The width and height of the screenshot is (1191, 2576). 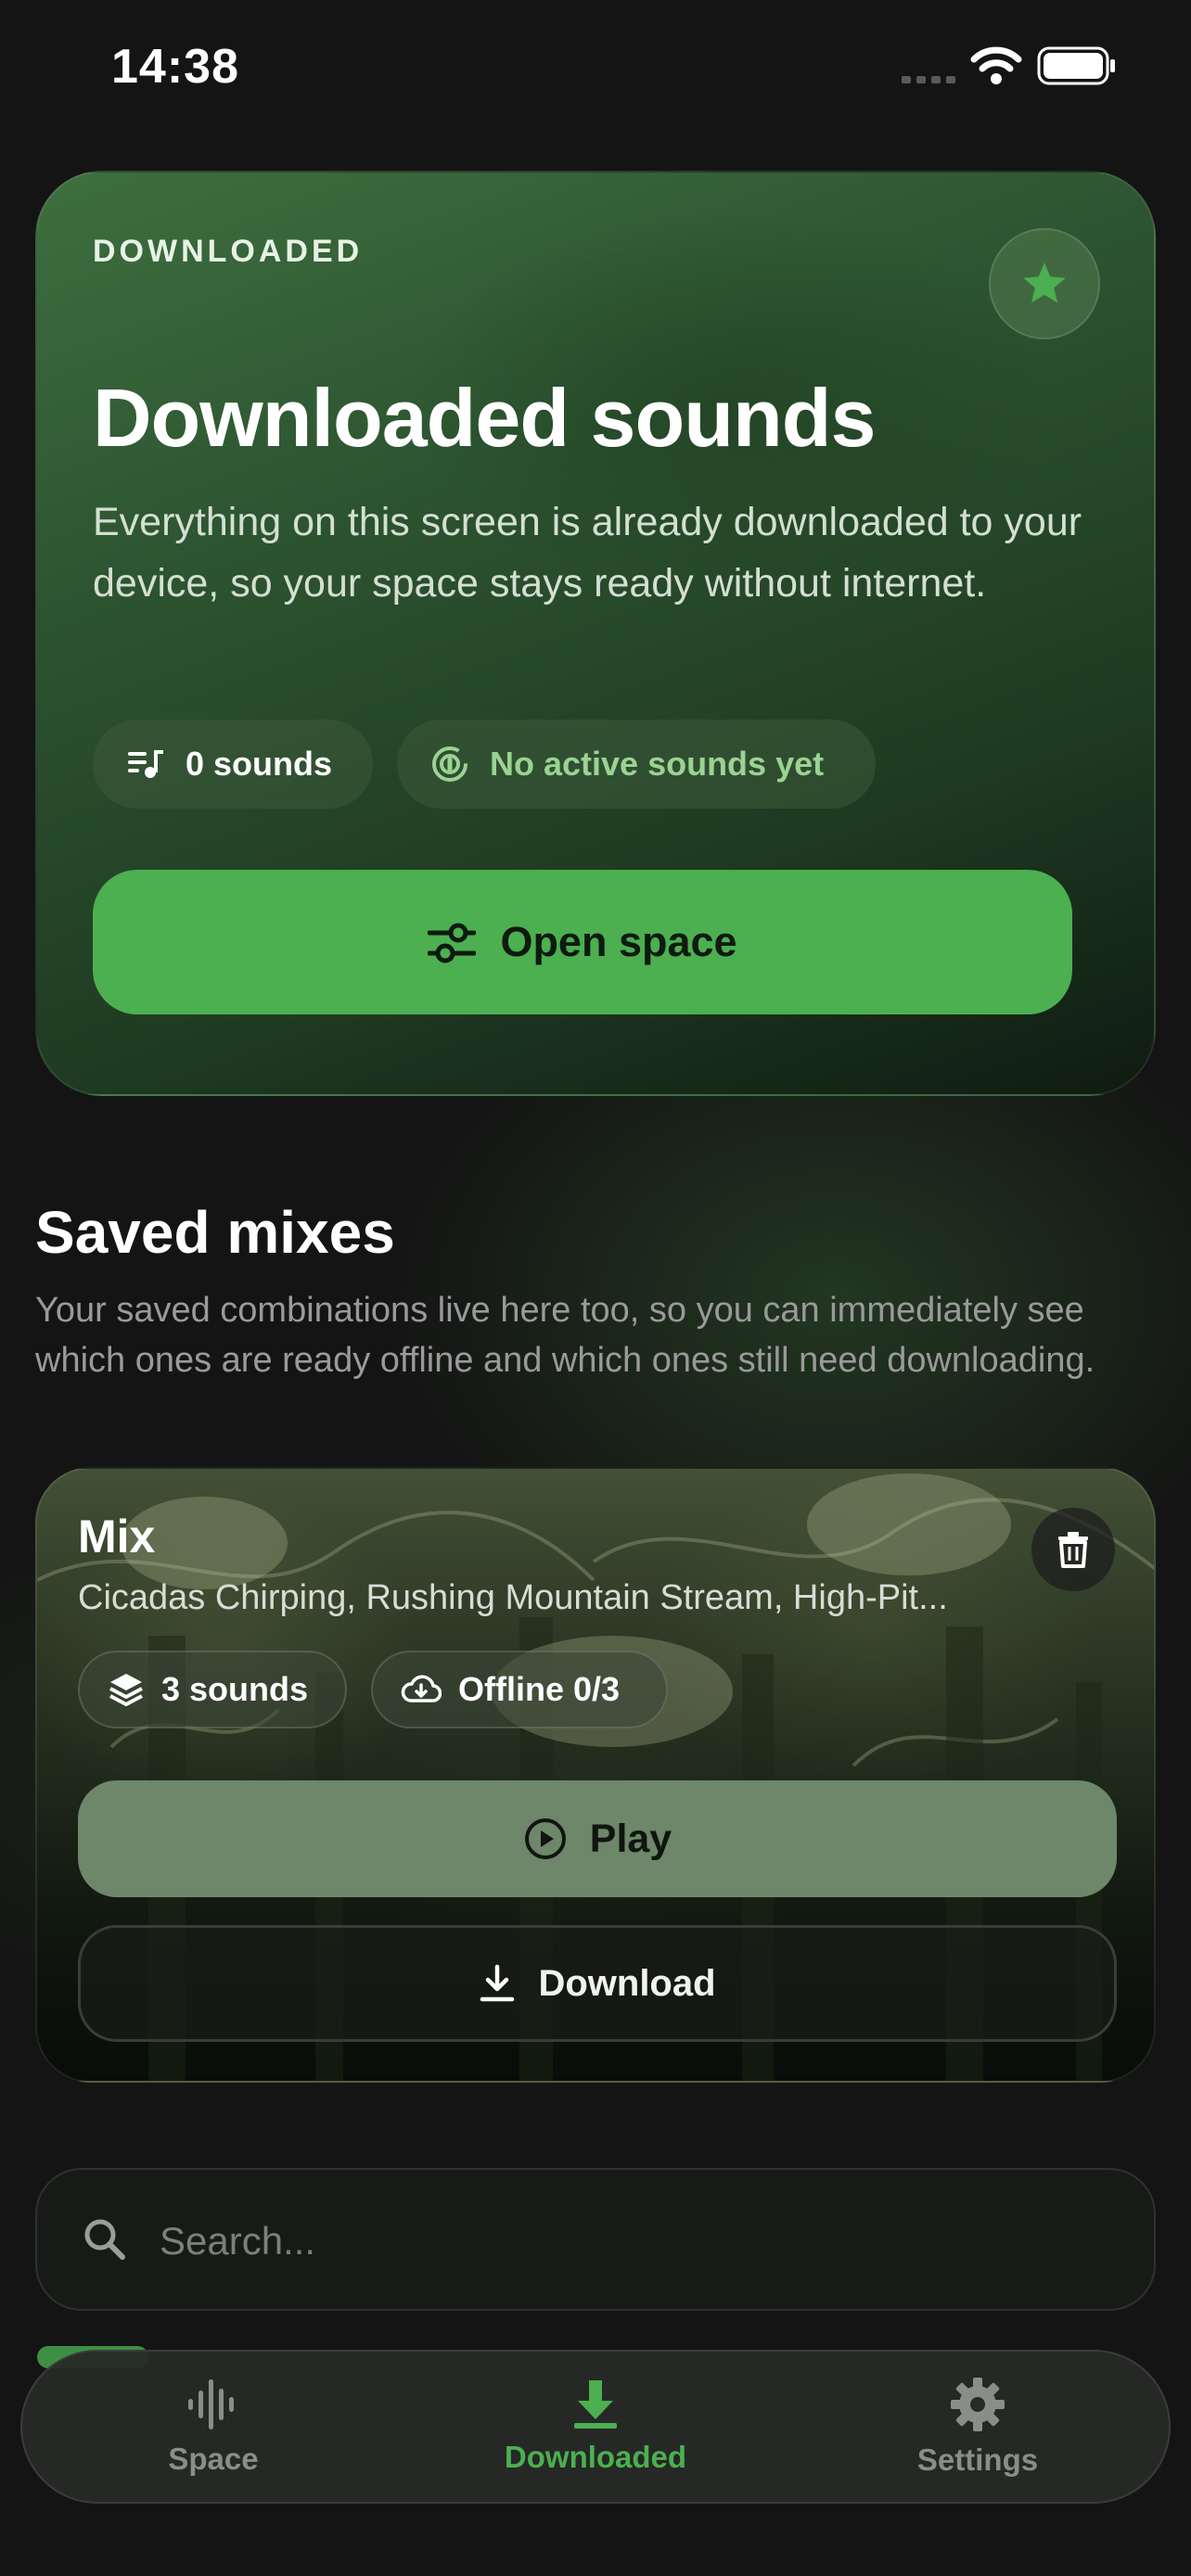 I want to click on download-label: Download, so click(x=627, y=1983).